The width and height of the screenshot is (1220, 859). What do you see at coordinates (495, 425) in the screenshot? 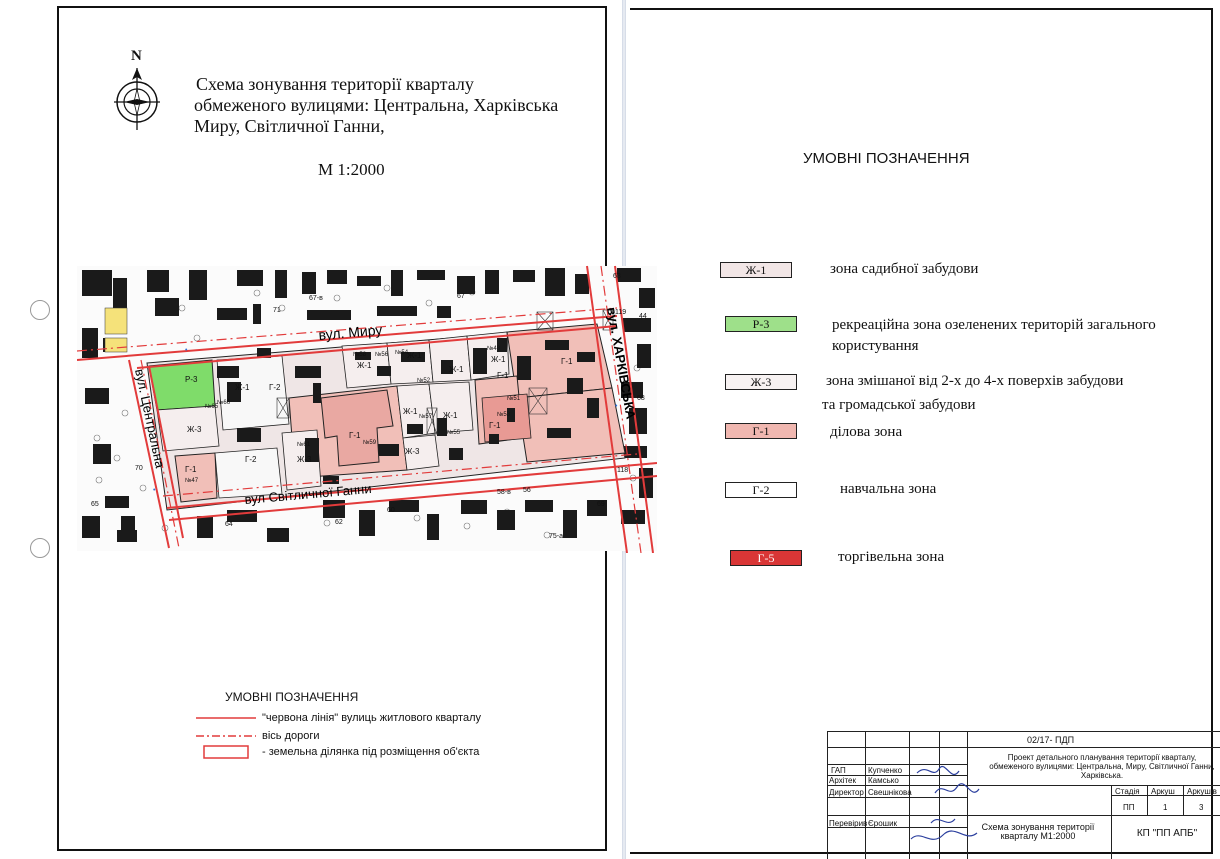
I see `zone-label-g1-e: Г-1` at bounding box center [495, 425].